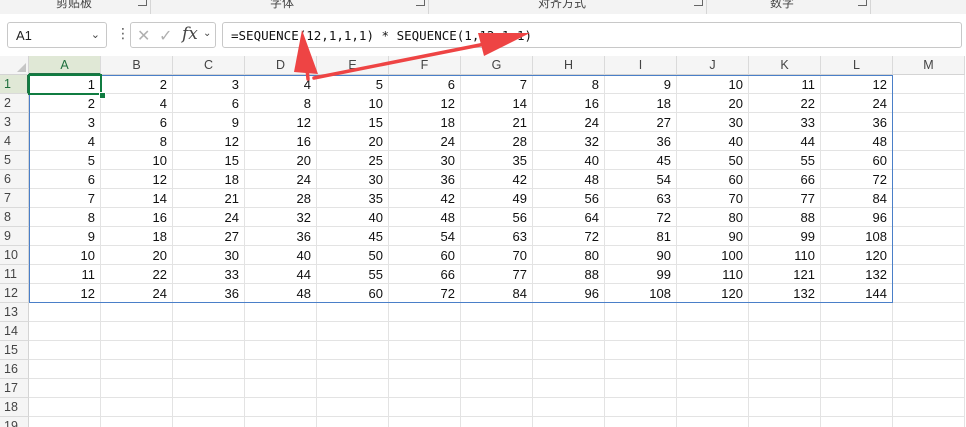  I want to click on cell-j15, so click(713, 350).